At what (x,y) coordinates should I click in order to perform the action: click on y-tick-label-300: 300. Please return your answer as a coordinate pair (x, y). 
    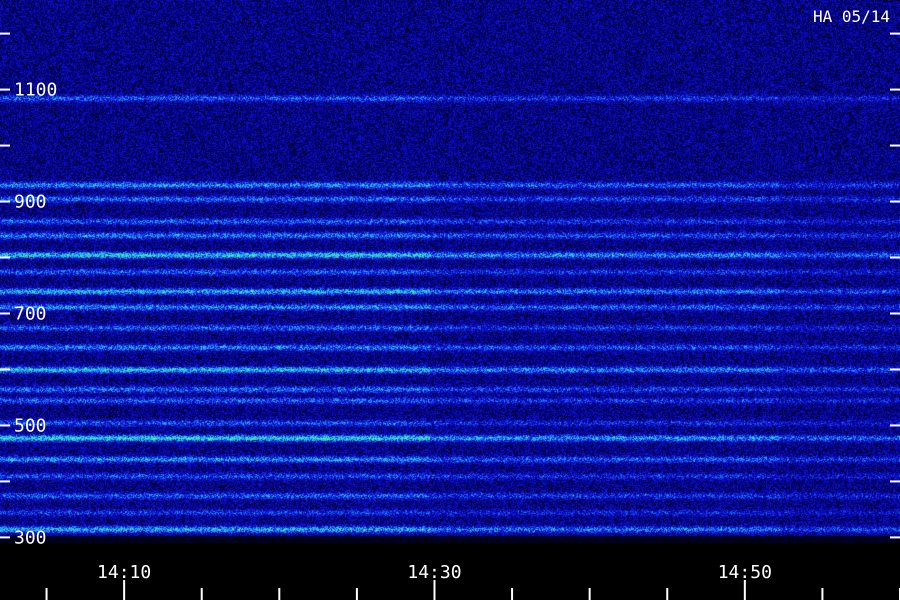
    Looking at the image, I should click on (30, 537).